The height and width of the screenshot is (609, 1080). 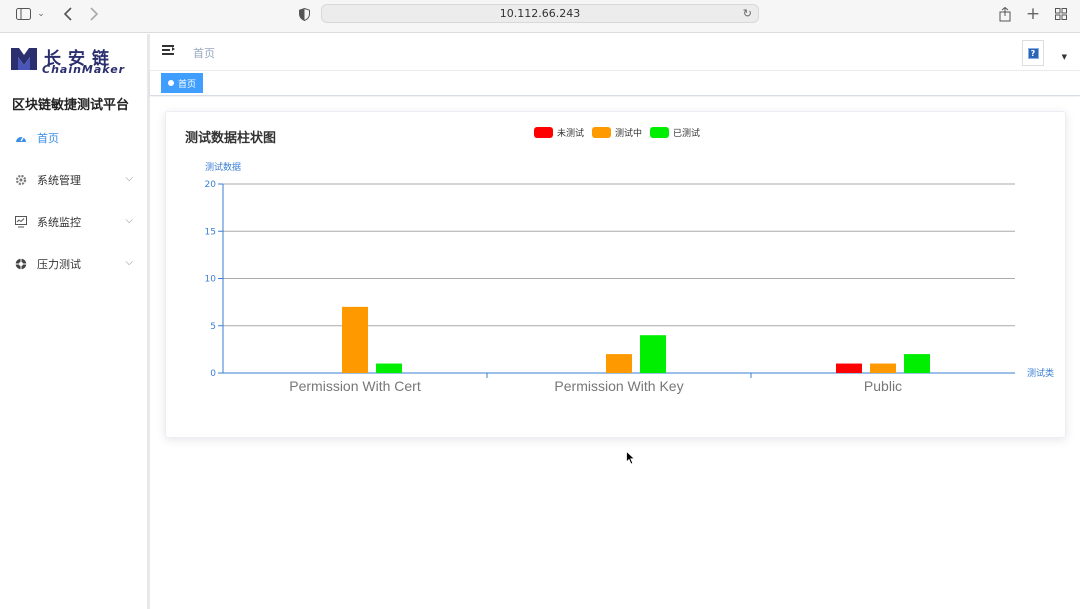 What do you see at coordinates (213, 327) in the screenshot?
I see `y-tick-label: 5` at bounding box center [213, 327].